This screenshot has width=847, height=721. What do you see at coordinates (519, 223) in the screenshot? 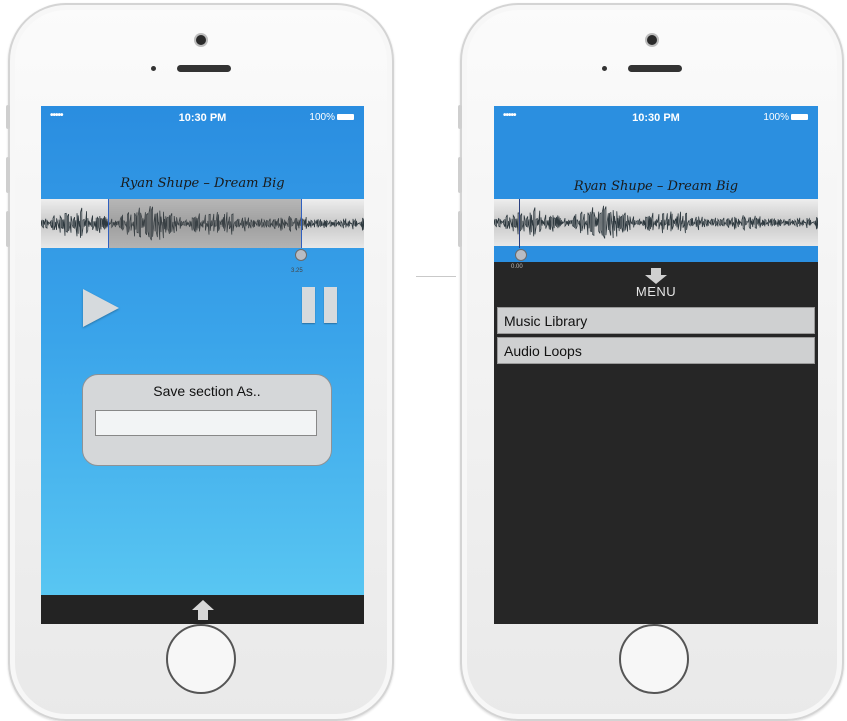
I see `playhead-line` at bounding box center [519, 223].